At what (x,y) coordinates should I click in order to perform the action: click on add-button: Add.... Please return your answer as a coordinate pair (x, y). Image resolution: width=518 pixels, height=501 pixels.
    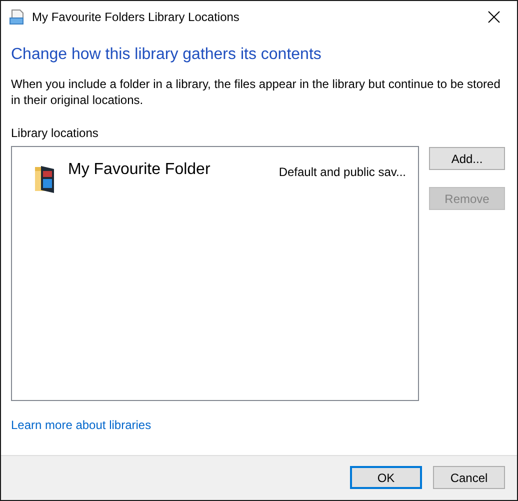
    Looking at the image, I should click on (467, 158).